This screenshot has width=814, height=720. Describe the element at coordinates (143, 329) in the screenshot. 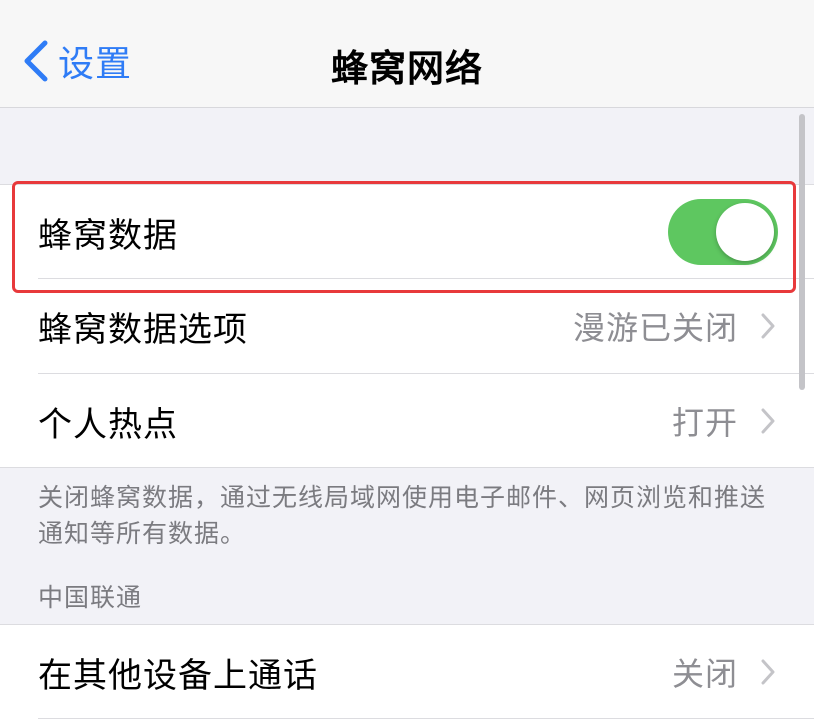

I see `cellular-data-options-label: 蜂窝数据选项` at that location.